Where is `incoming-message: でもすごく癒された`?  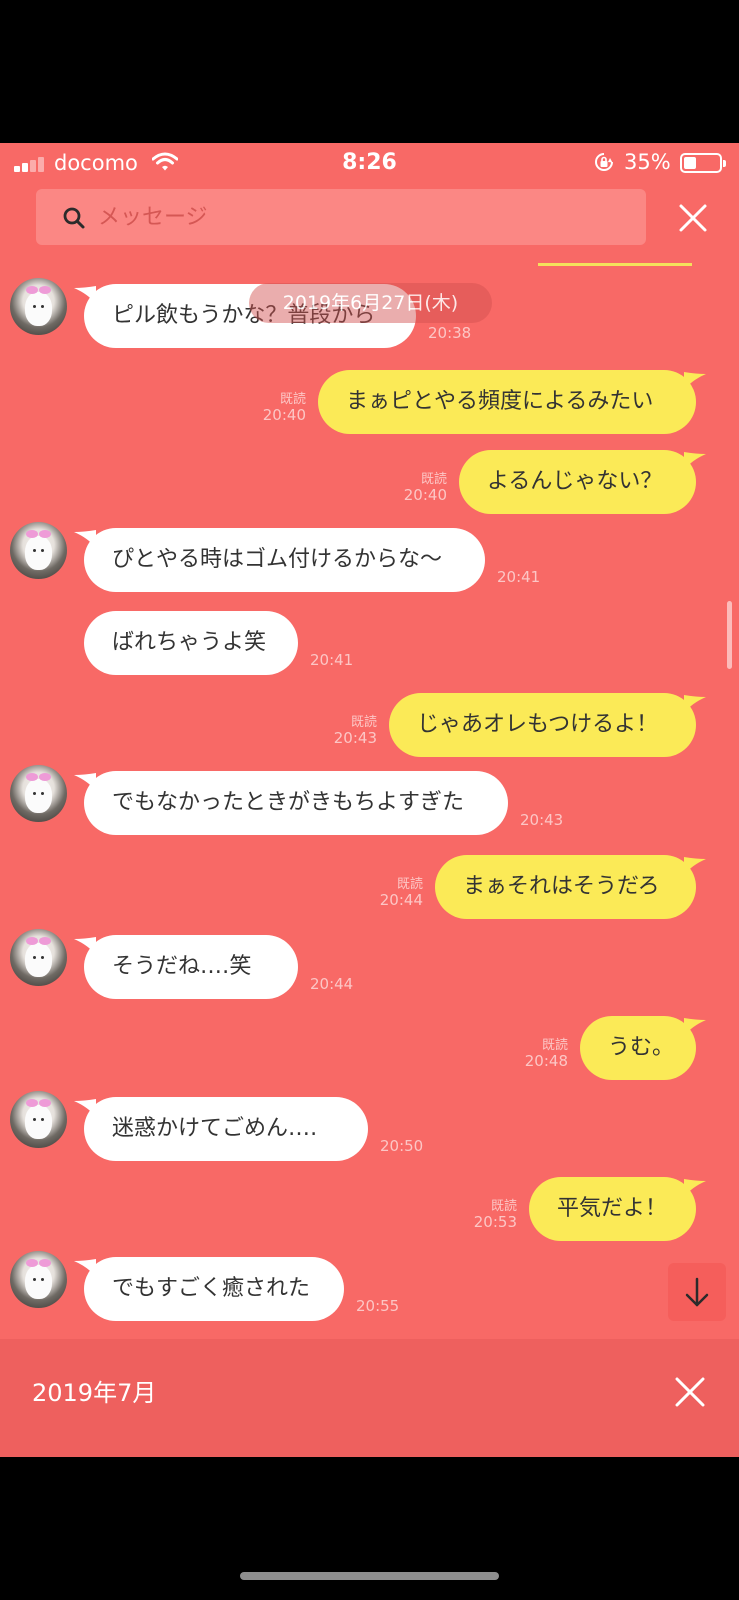 incoming-message: でもすごく癒された is located at coordinates (214, 1289).